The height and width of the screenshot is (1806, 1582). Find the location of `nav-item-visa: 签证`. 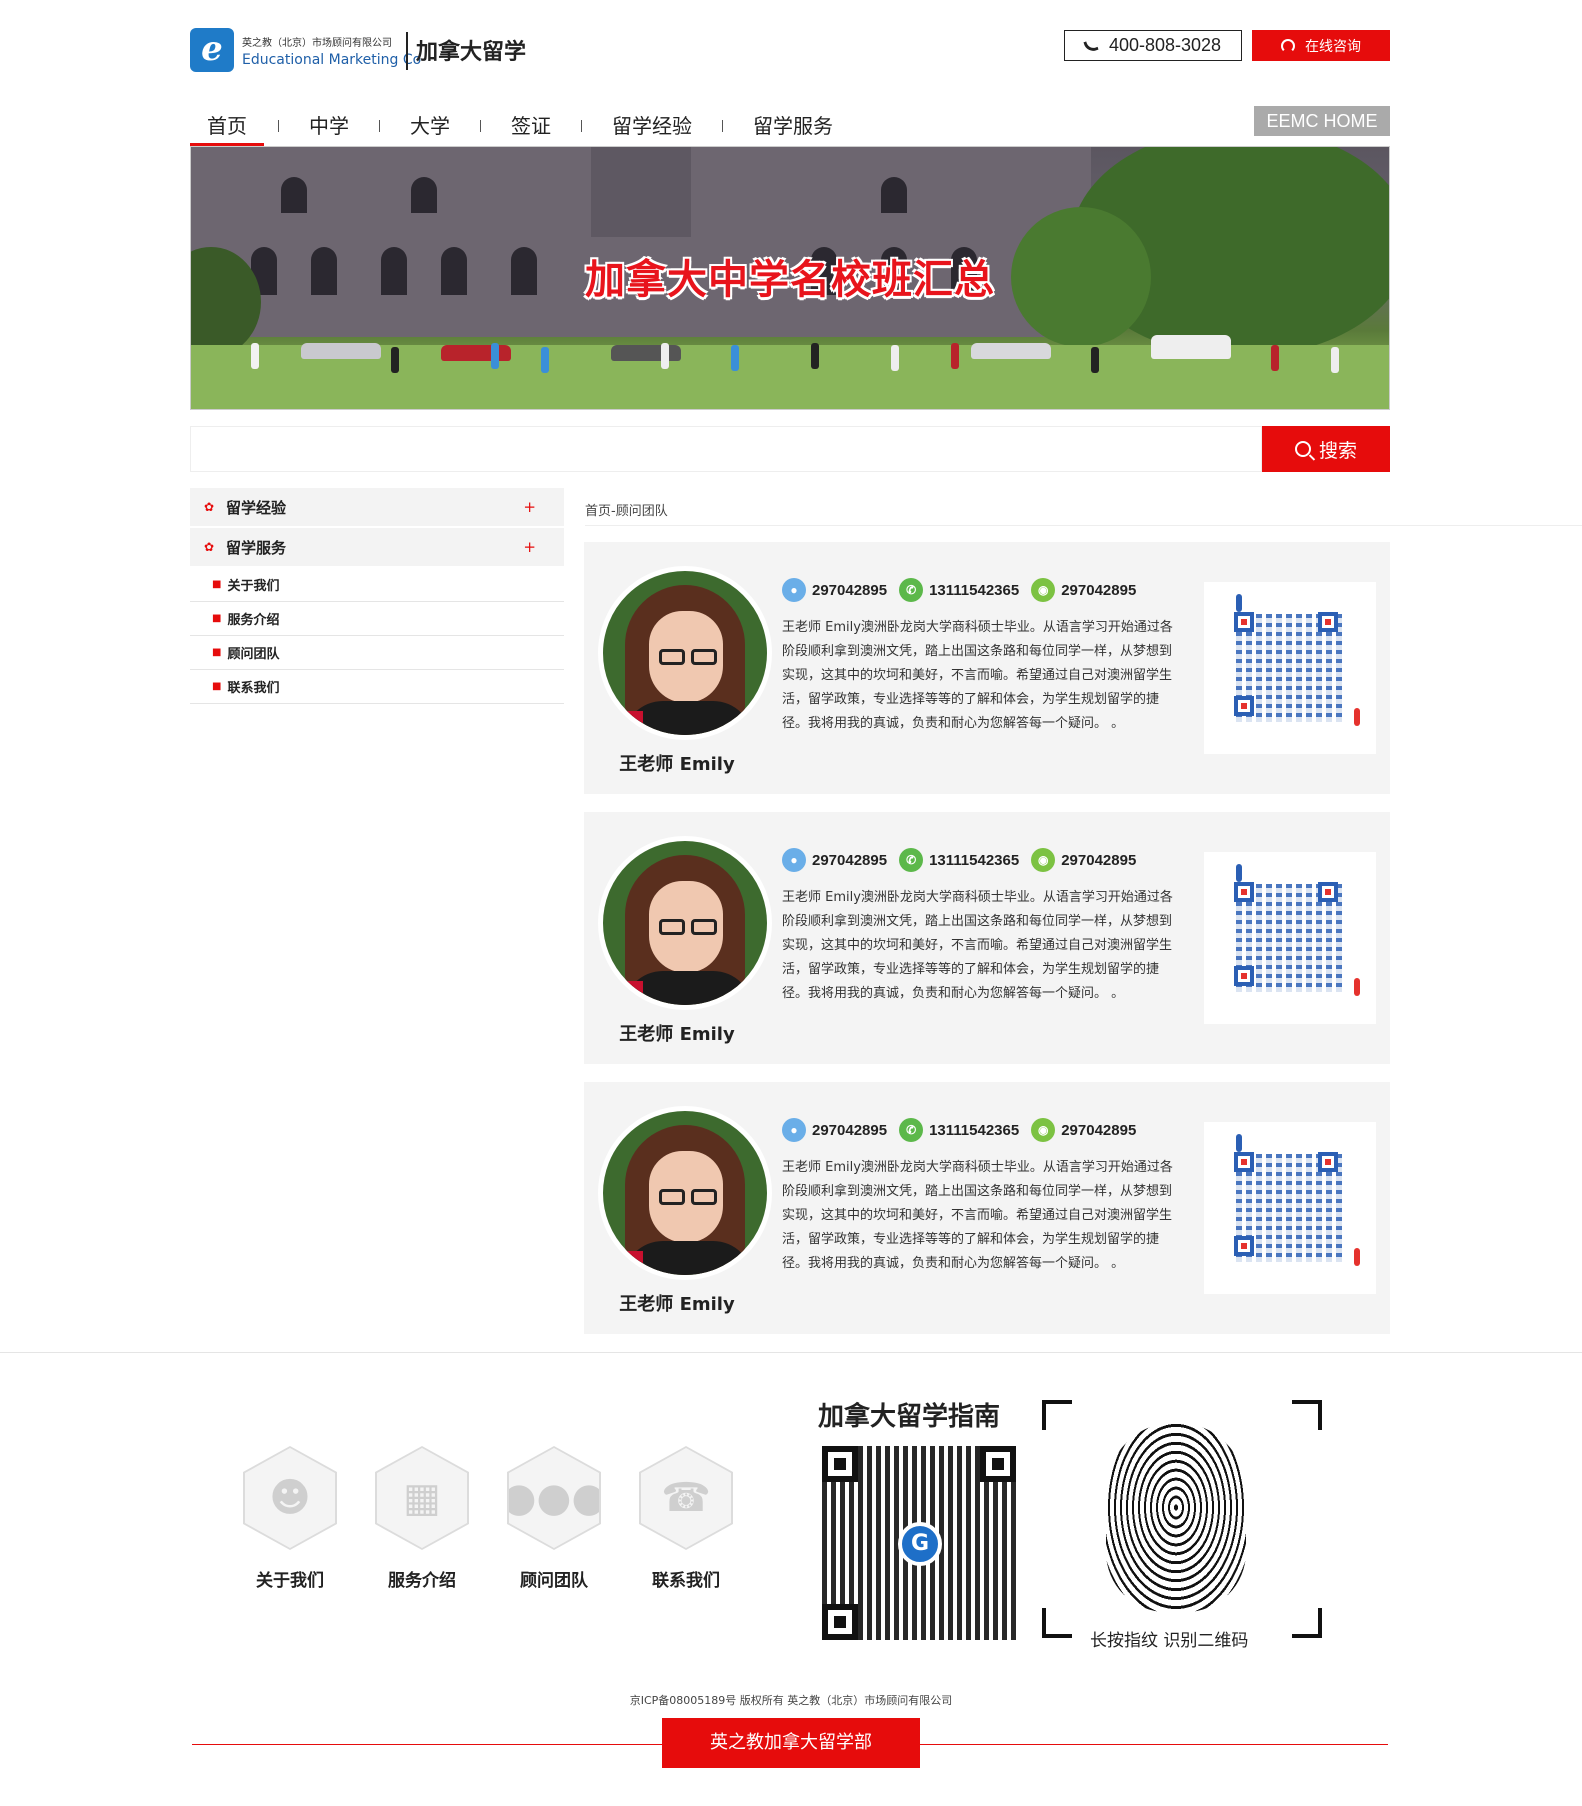

nav-item-visa: 签证 is located at coordinates (531, 126).